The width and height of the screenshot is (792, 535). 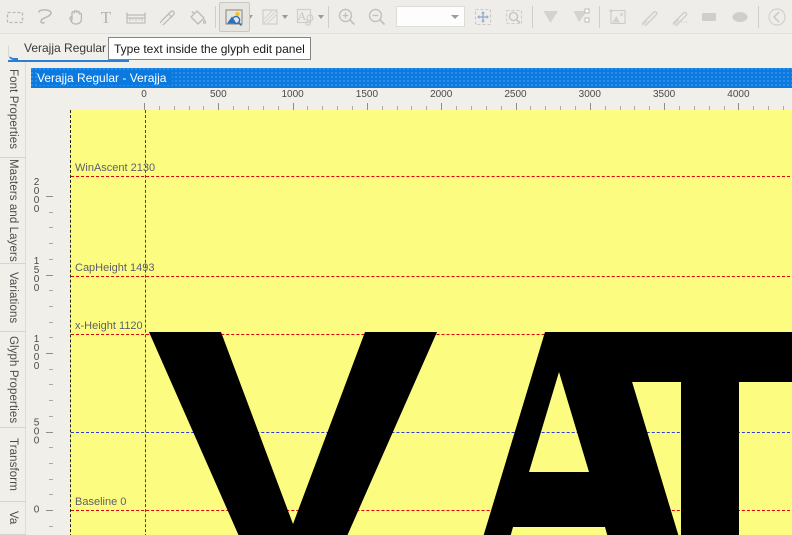 What do you see at coordinates (45, 17) in the screenshot?
I see `lasso-icon` at bounding box center [45, 17].